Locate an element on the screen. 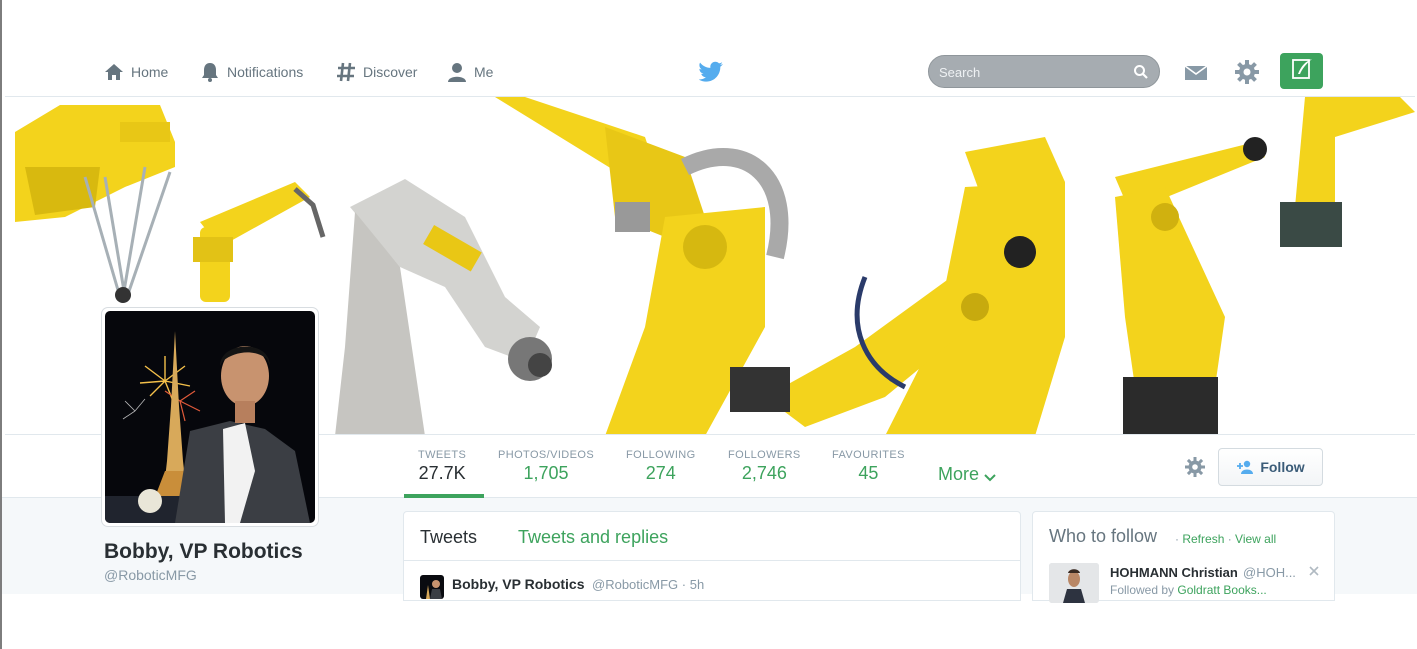 This screenshot has height=649, width=1417. suggestion-name: HOHMANN Christian is located at coordinates (1174, 572).